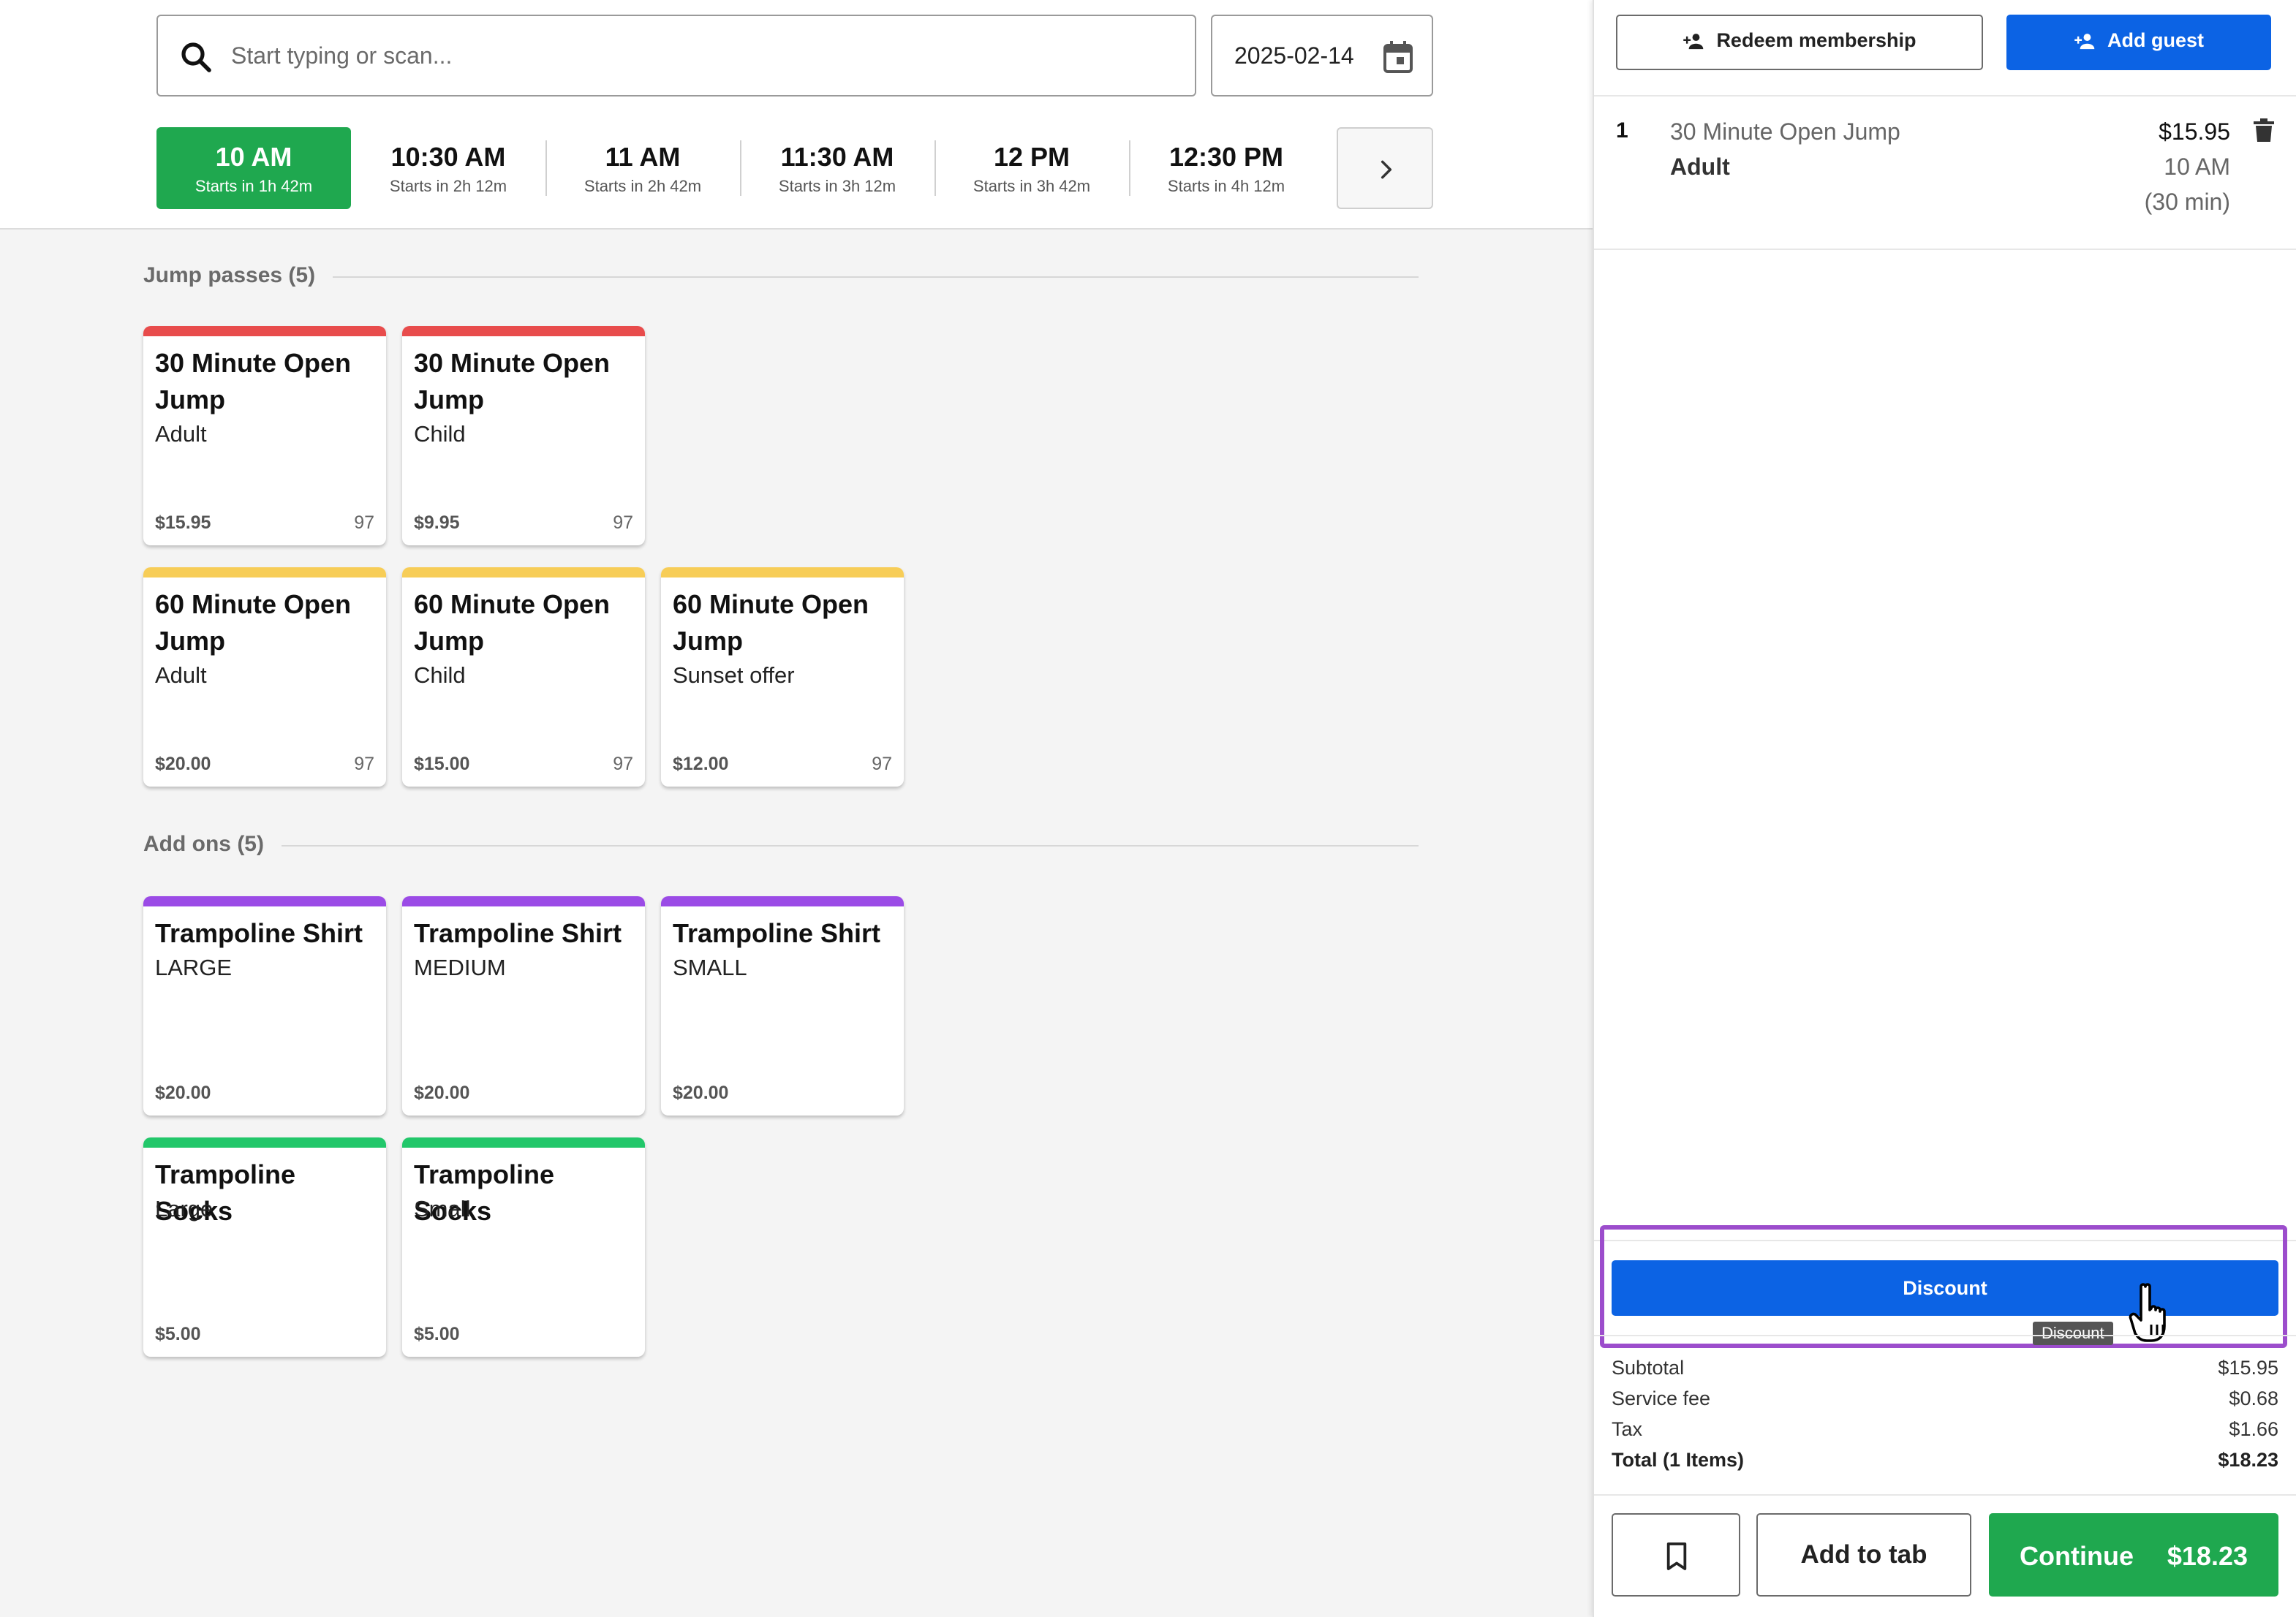  What do you see at coordinates (184, 1209) in the screenshot?
I see `card-variant: Large` at bounding box center [184, 1209].